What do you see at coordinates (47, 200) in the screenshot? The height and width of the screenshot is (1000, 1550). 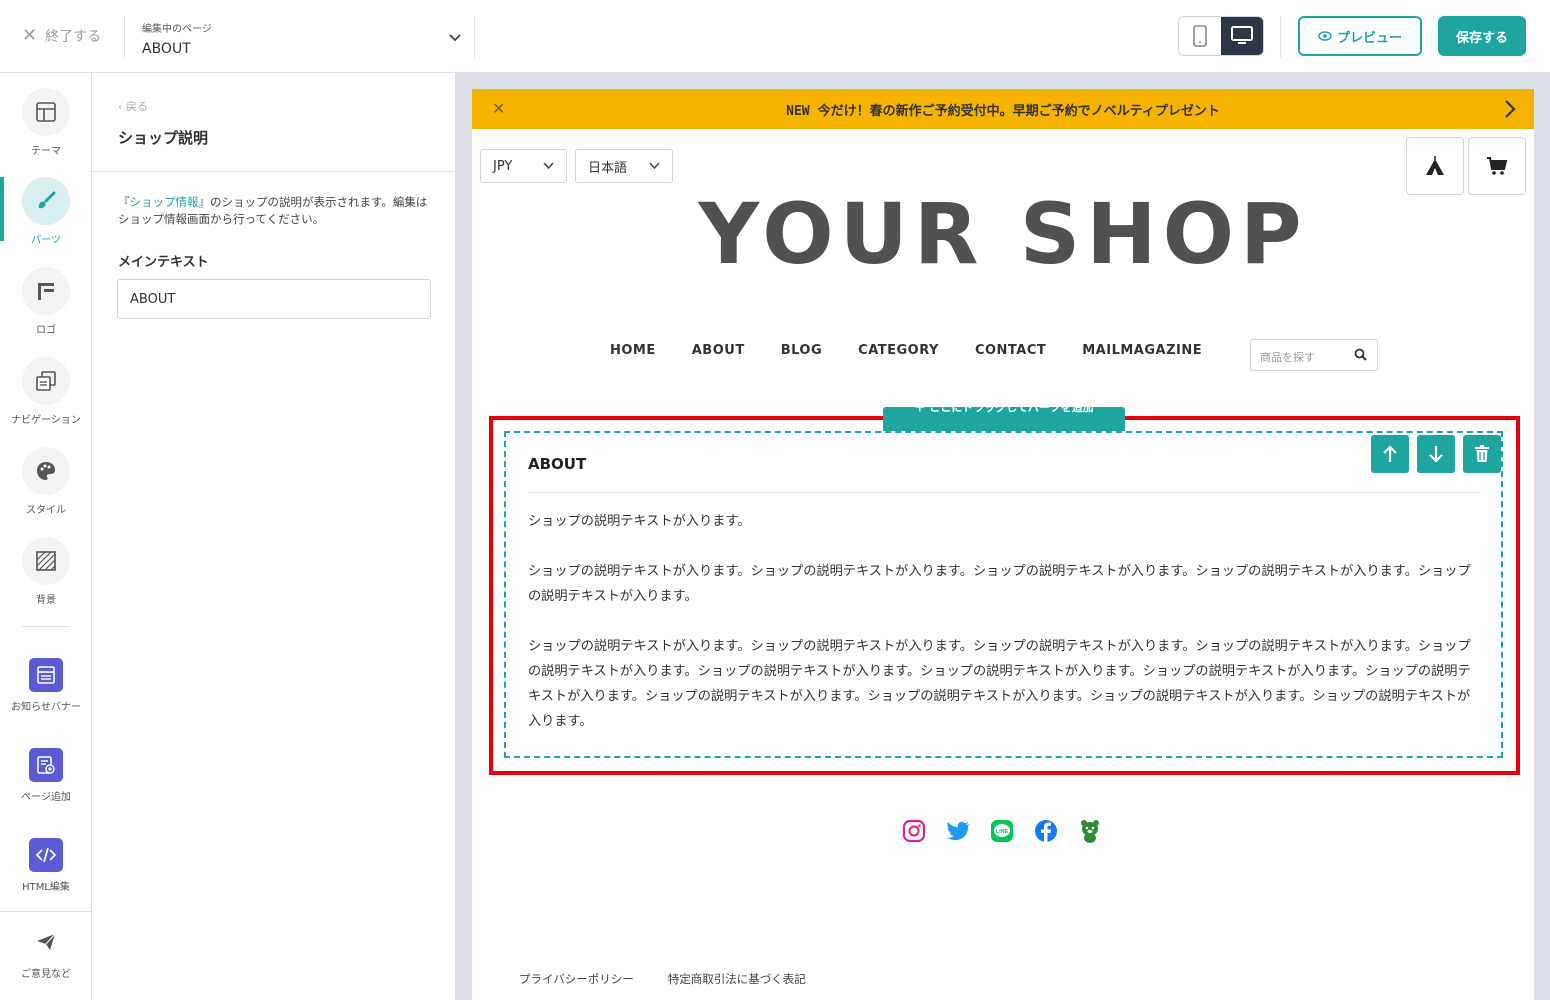 I see `brush-icon` at bounding box center [47, 200].